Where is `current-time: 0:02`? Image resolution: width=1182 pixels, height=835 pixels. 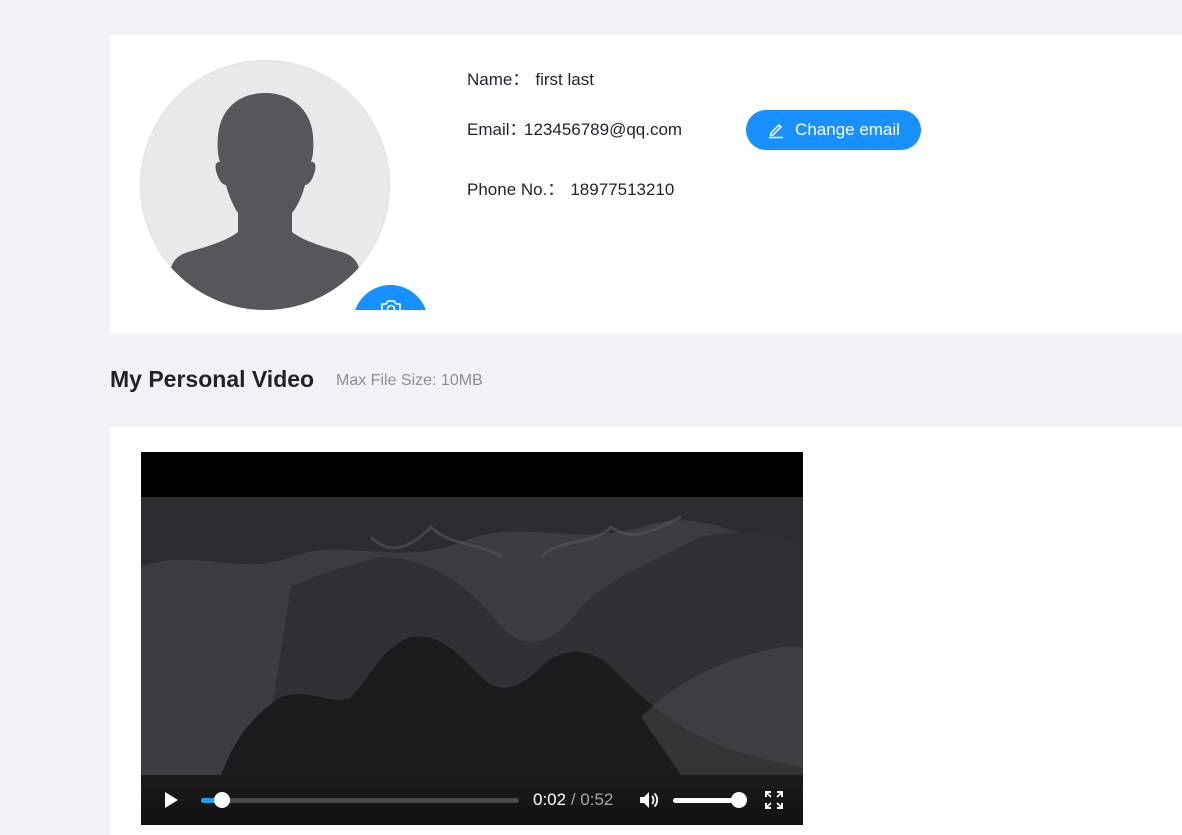
current-time: 0:02 is located at coordinates (550, 799).